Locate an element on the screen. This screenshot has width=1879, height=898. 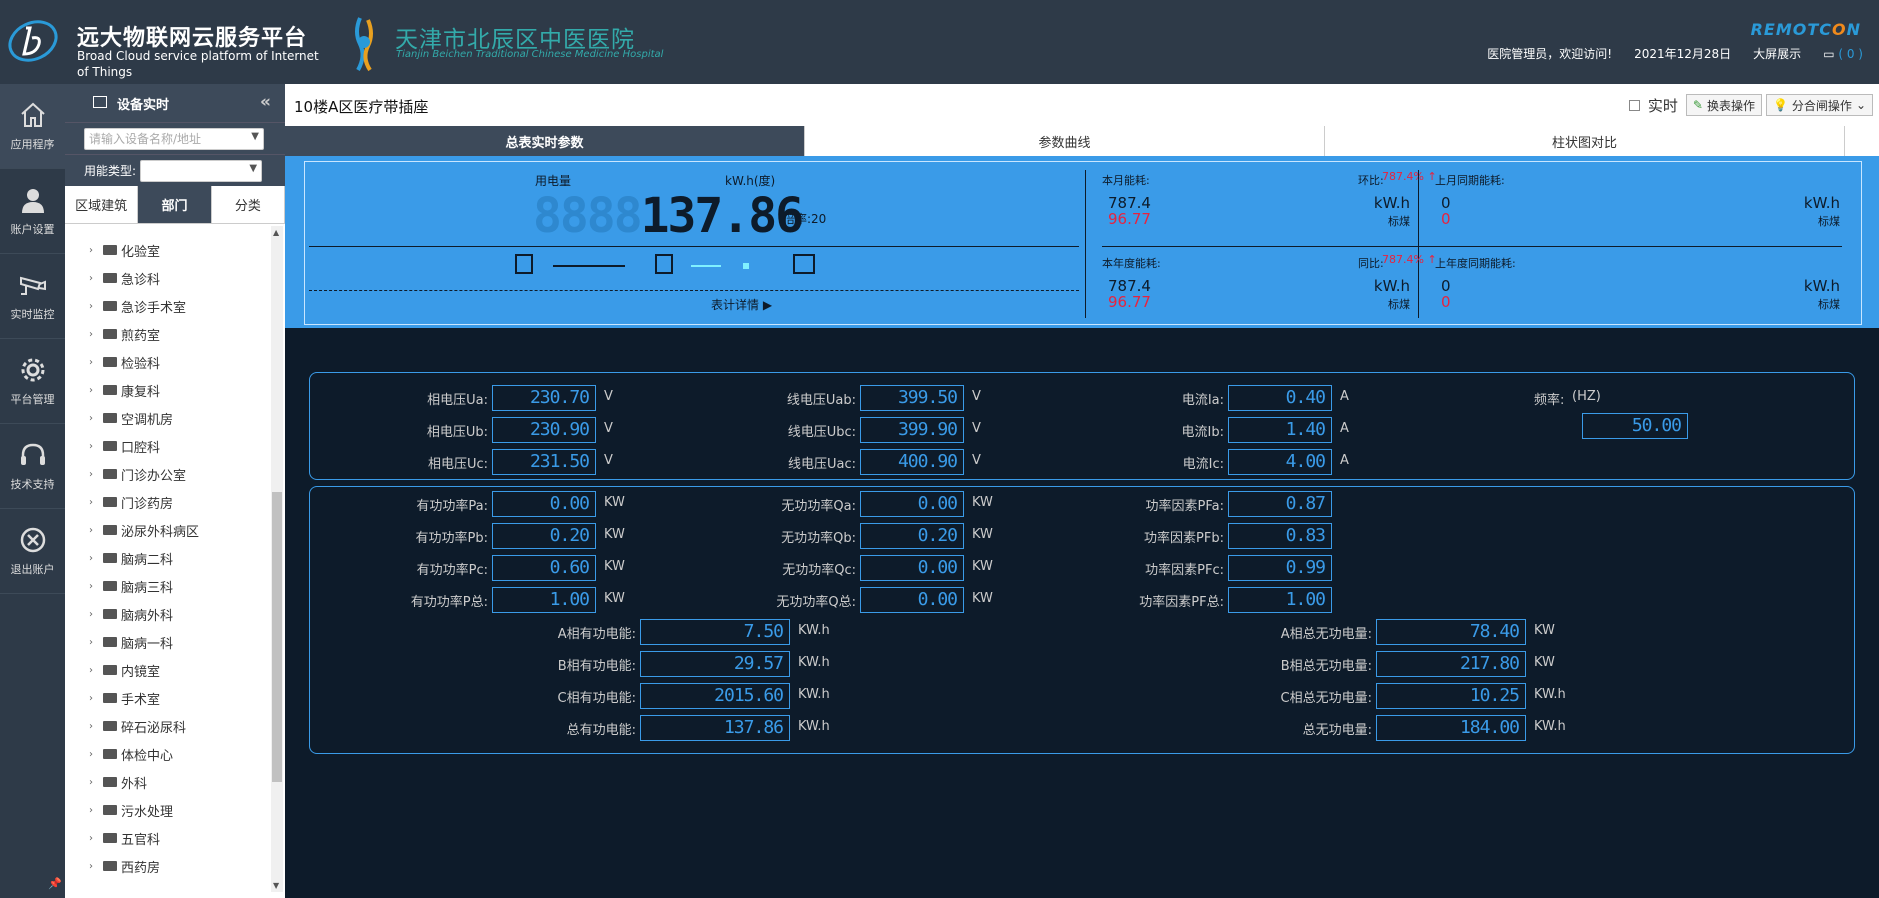
department-item: › 脑病三科 is located at coordinates (167, 586).